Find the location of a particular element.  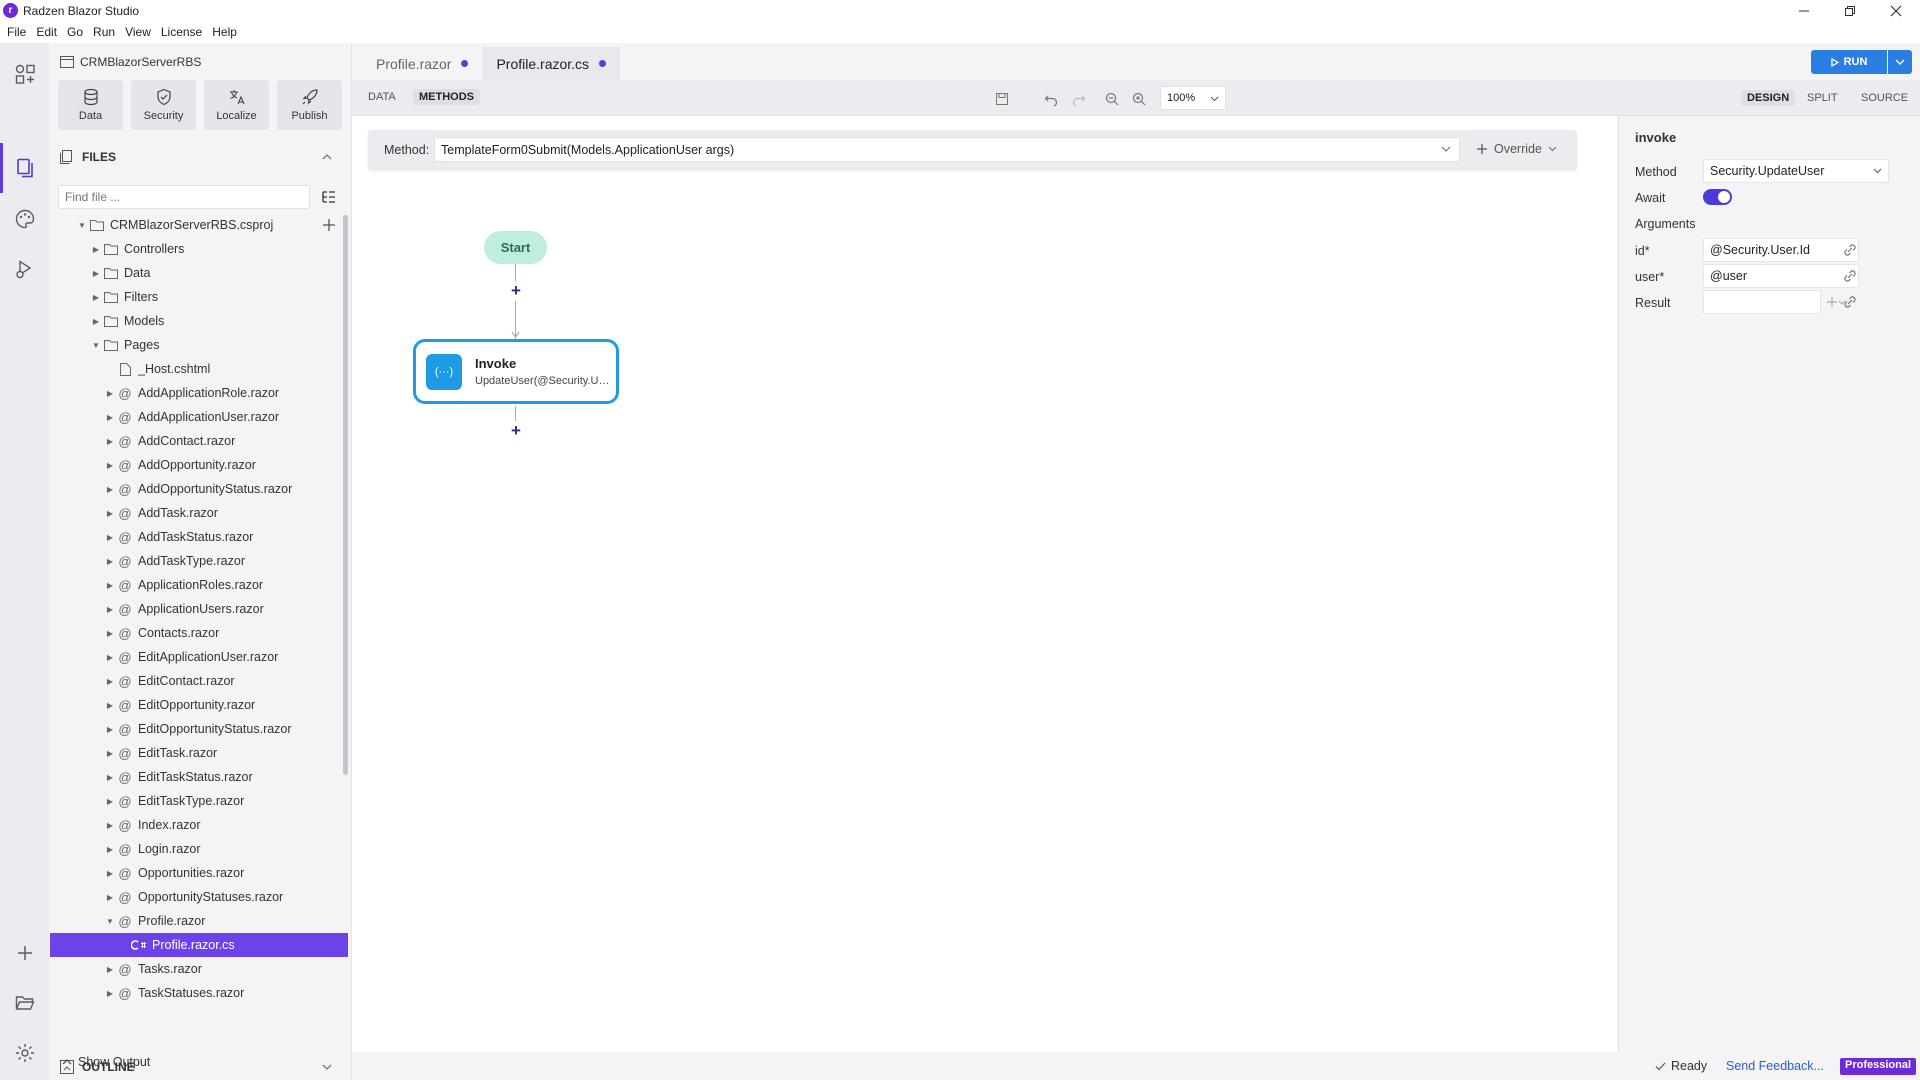

add-file-button is located at coordinates (329, 225).